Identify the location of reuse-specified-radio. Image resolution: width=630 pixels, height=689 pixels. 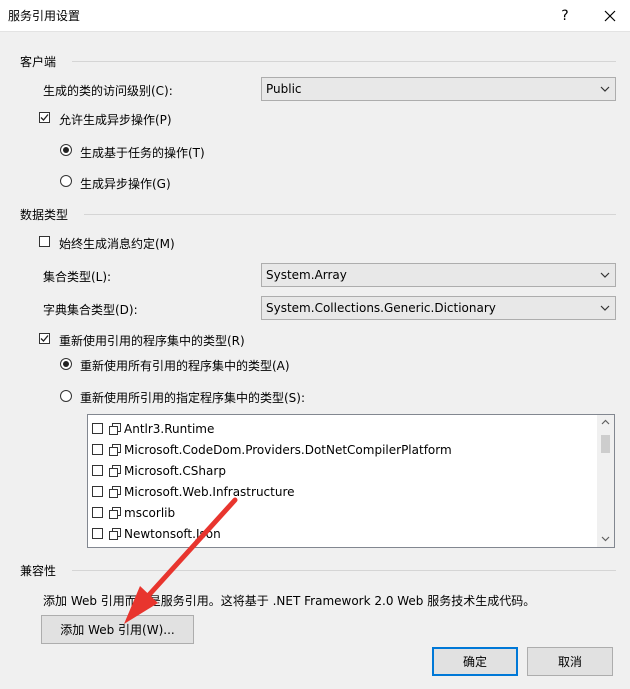
(66, 396).